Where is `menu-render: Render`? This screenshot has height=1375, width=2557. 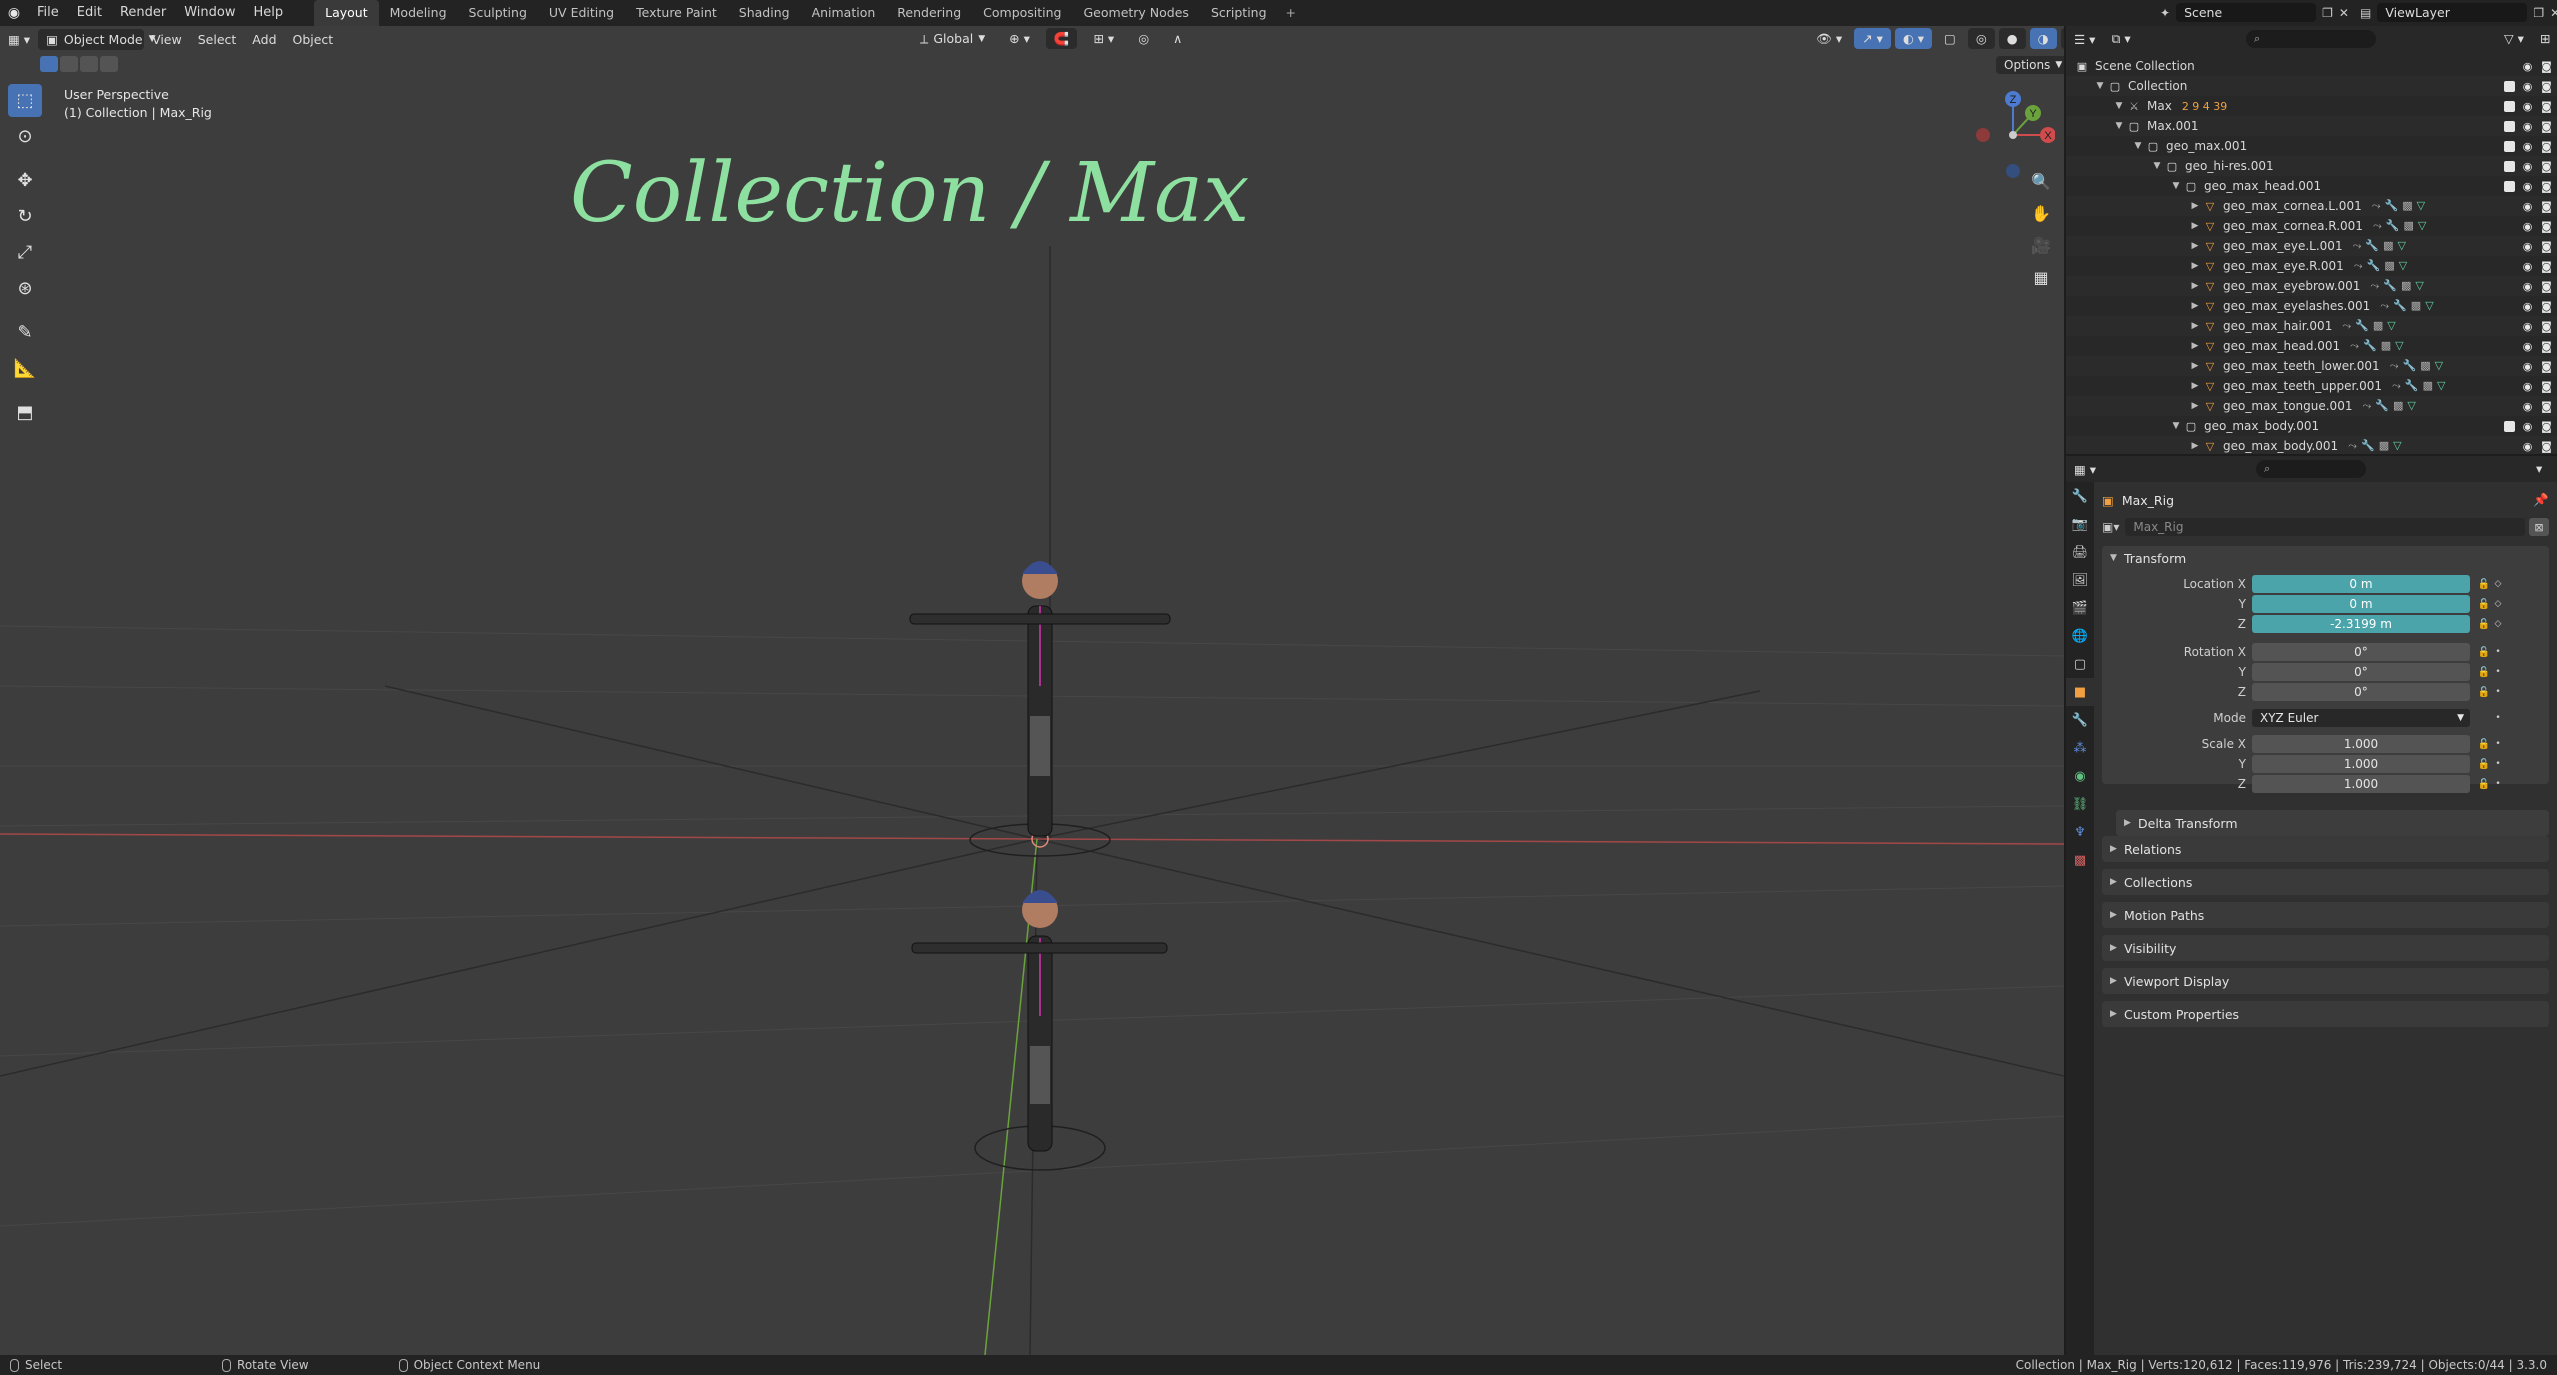 menu-render: Render is located at coordinates (143, 13).